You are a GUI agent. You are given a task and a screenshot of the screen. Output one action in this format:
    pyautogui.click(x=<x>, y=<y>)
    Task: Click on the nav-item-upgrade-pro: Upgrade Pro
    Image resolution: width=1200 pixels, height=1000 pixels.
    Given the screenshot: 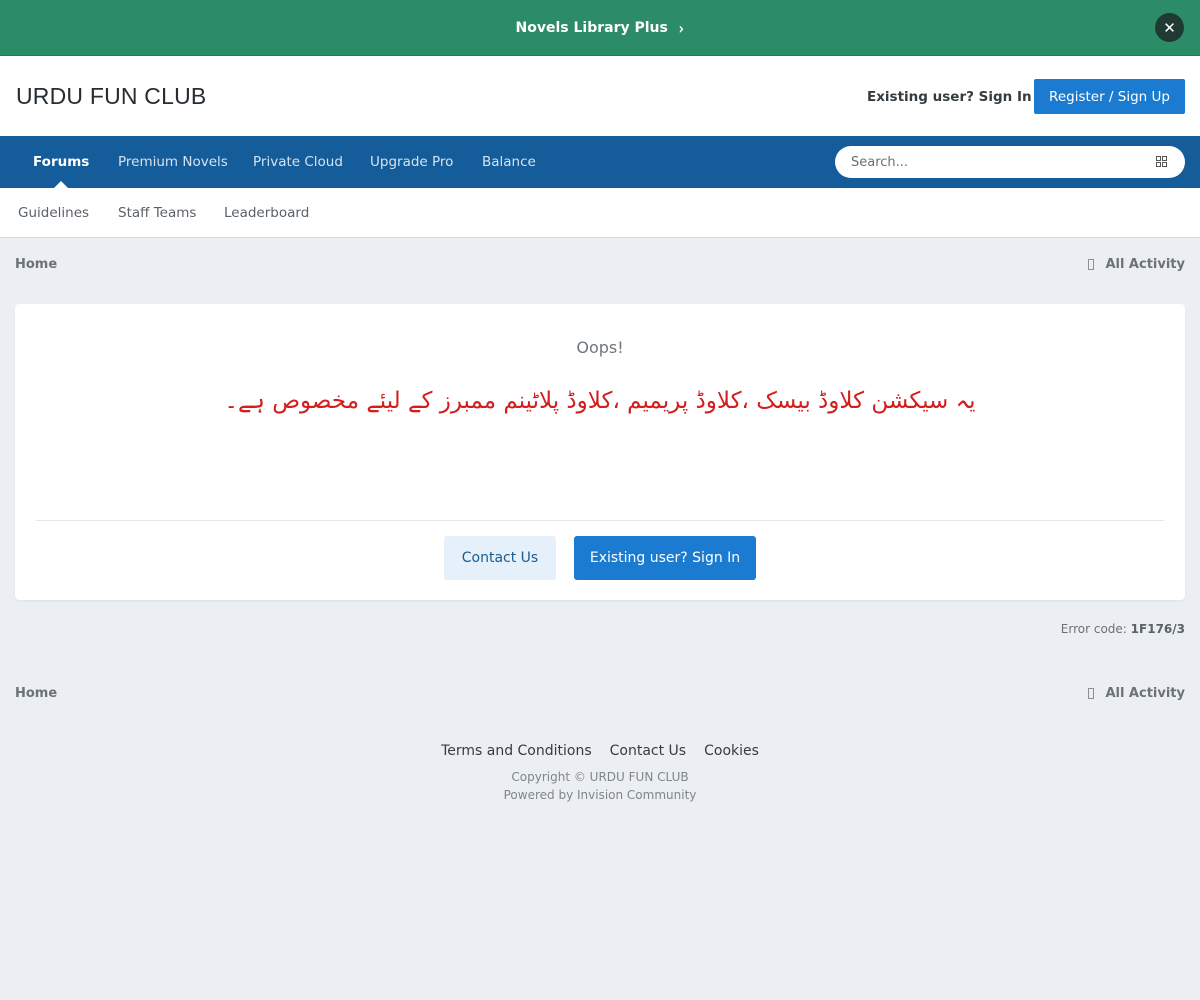 What is the action you would take?
    pyautogui.click(x=411, y=162)
    